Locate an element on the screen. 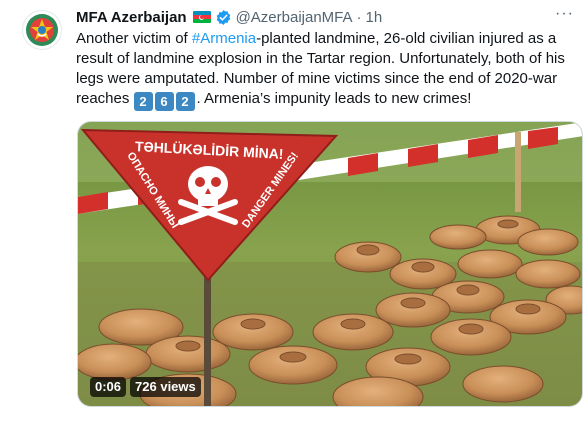 The height and width of the screenshot is (421, 586). hashtag-link: #Armenia is located at coordinates (224, 38).